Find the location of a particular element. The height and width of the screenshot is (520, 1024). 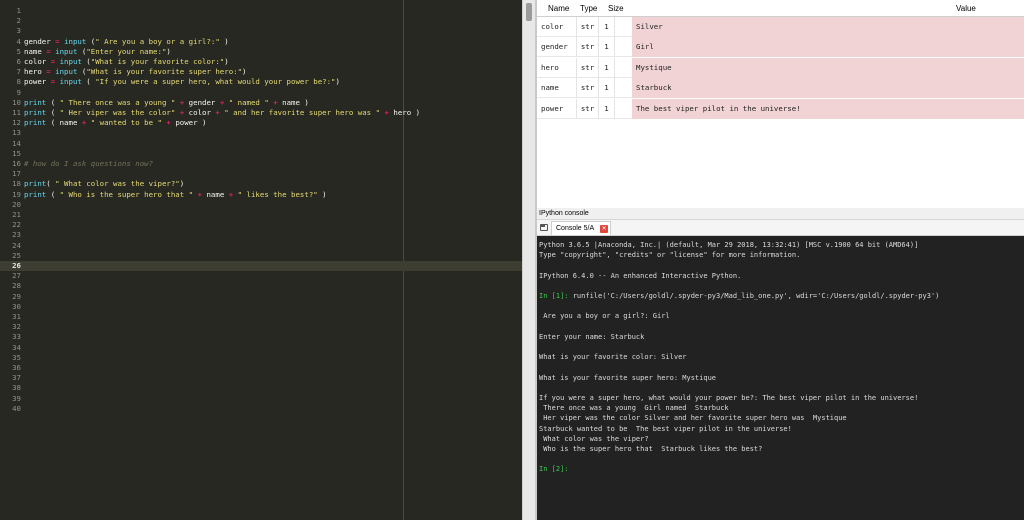

console-output-line: Are you a boy or a girl?: Girl is located at coordinates (604, 316).